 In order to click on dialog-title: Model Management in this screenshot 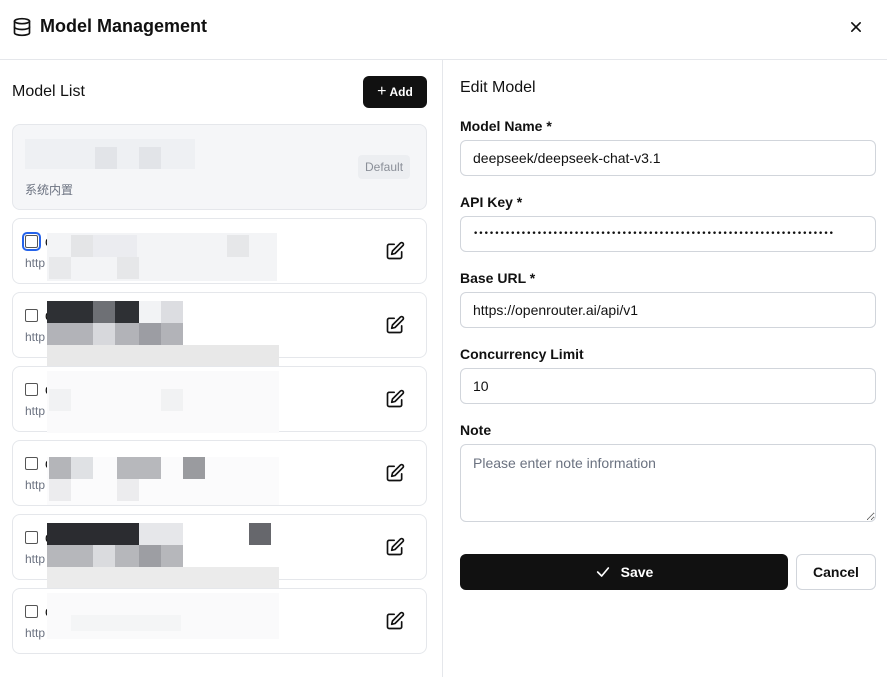, I will do `click(124, 26)`.